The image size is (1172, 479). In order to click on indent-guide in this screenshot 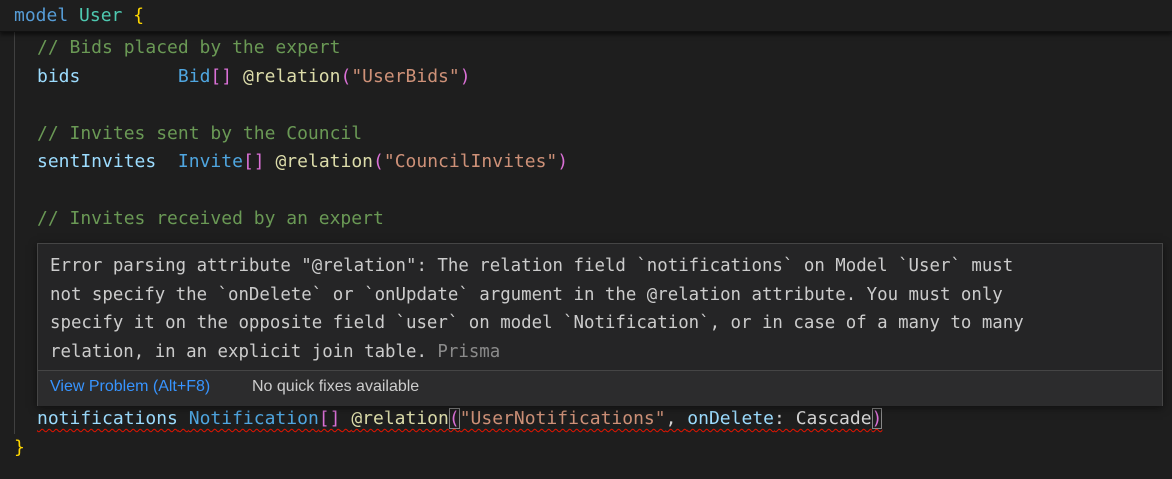, I will do `click(14, 233)`.